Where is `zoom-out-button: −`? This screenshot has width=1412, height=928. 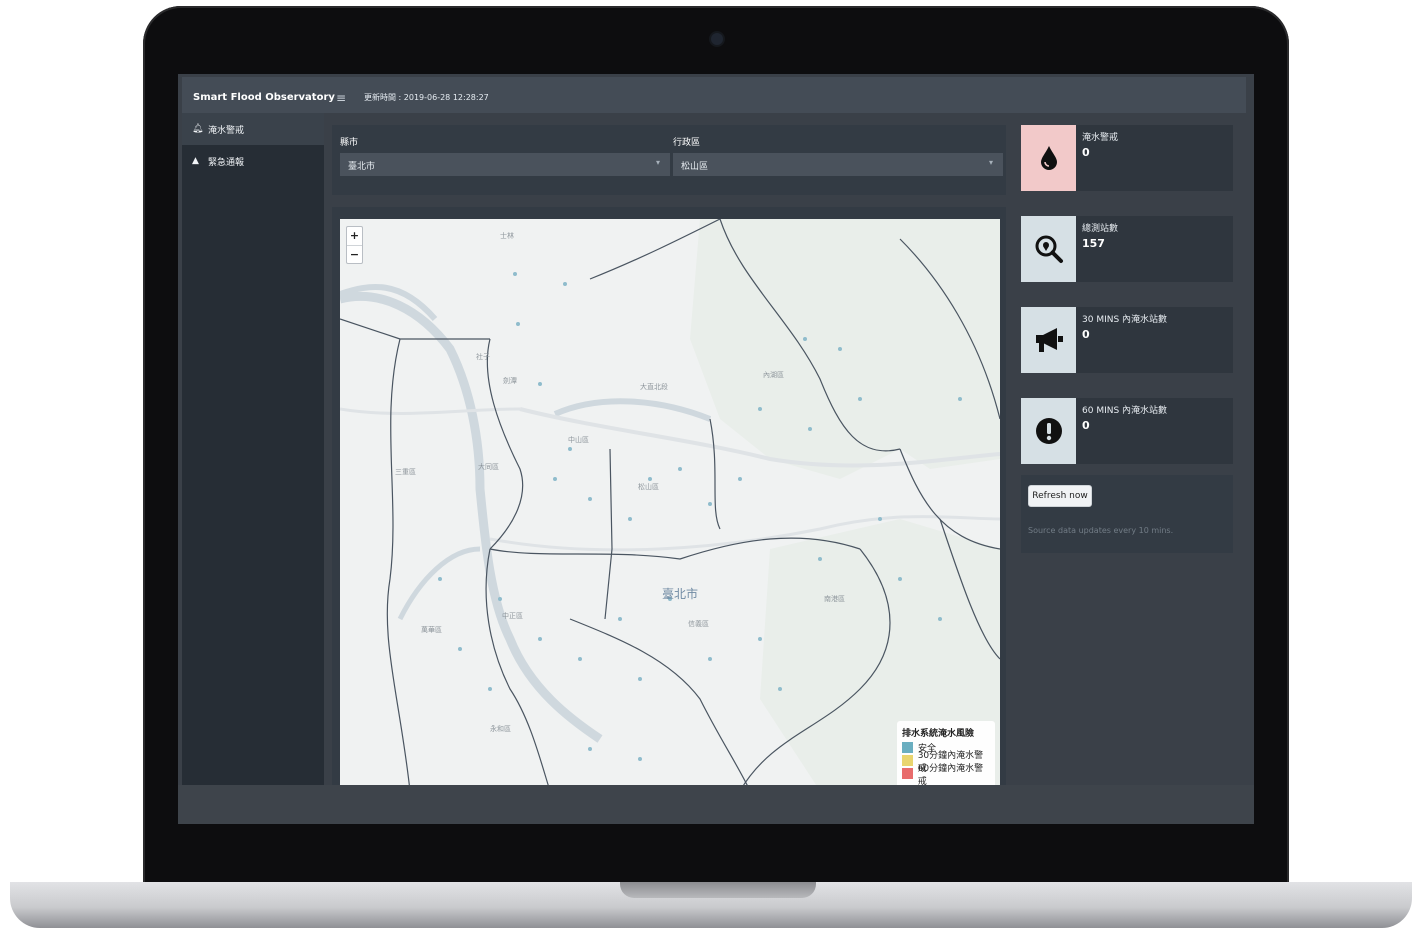 zoom-out-button: − is located at coordinates (354, 254).